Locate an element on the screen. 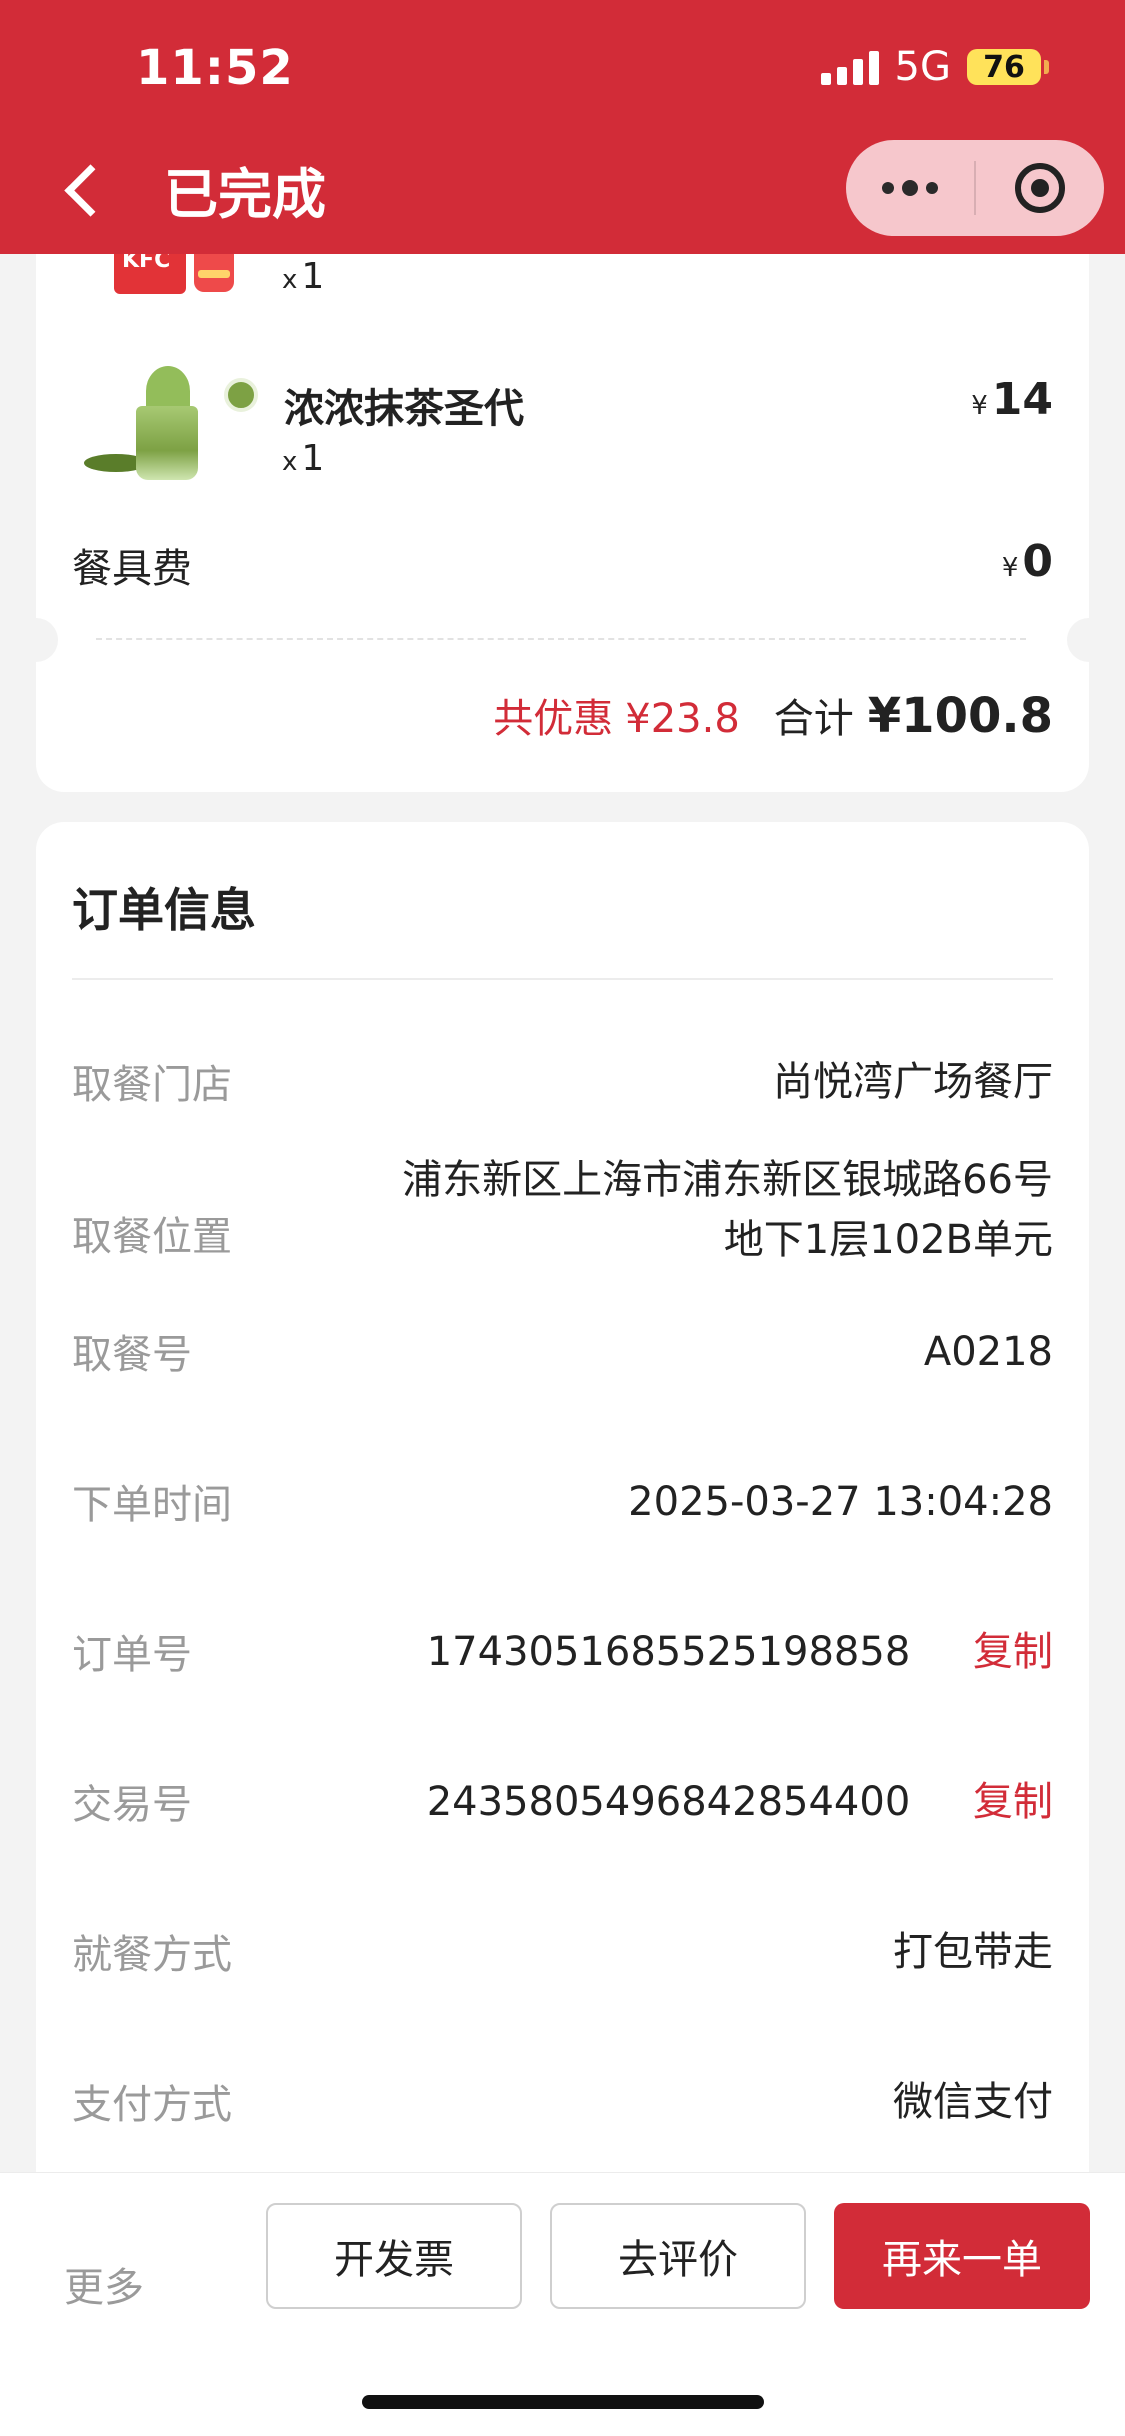 The image size is (1125, 2436). info-value: A0218 is located at coordinates (988, 1352).